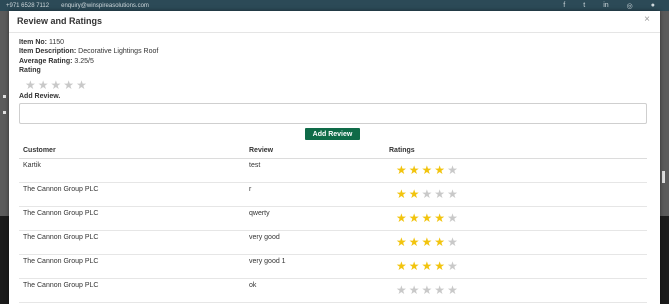  I want to click on rating-label: Rating, so click(30, 70).